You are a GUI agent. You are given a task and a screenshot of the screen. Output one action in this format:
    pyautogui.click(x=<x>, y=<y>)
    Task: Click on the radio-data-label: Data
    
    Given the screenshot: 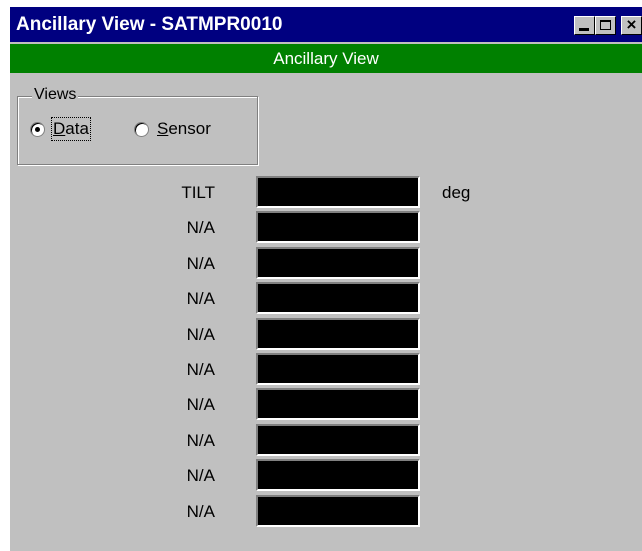 What is the action you would take?
    pyautogui.click(x=71, y=129)
    